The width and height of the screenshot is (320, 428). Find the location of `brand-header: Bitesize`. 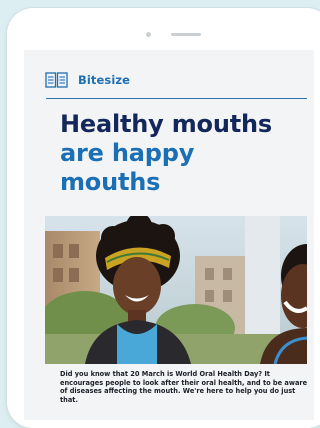

brand-header: Bitesize is located at coordinates (87, 80).